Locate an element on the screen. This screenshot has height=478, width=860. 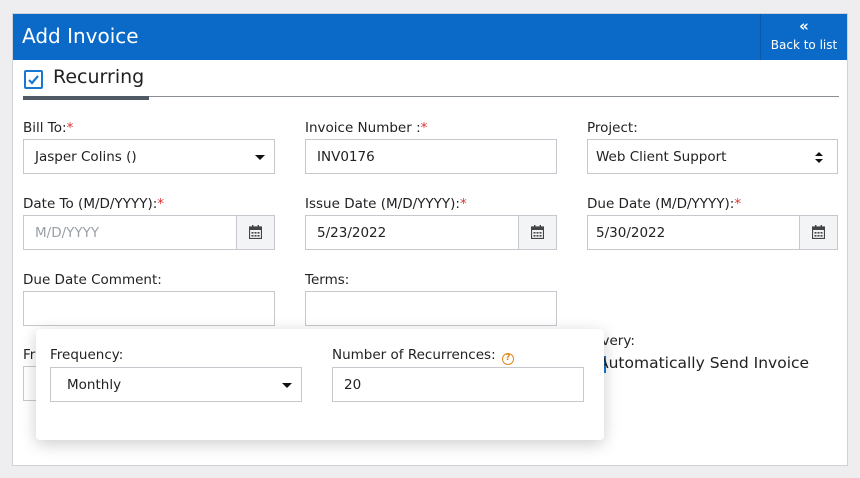
recurrences-label-text: Number of Recurrences: is located at coordinates (414, 355).